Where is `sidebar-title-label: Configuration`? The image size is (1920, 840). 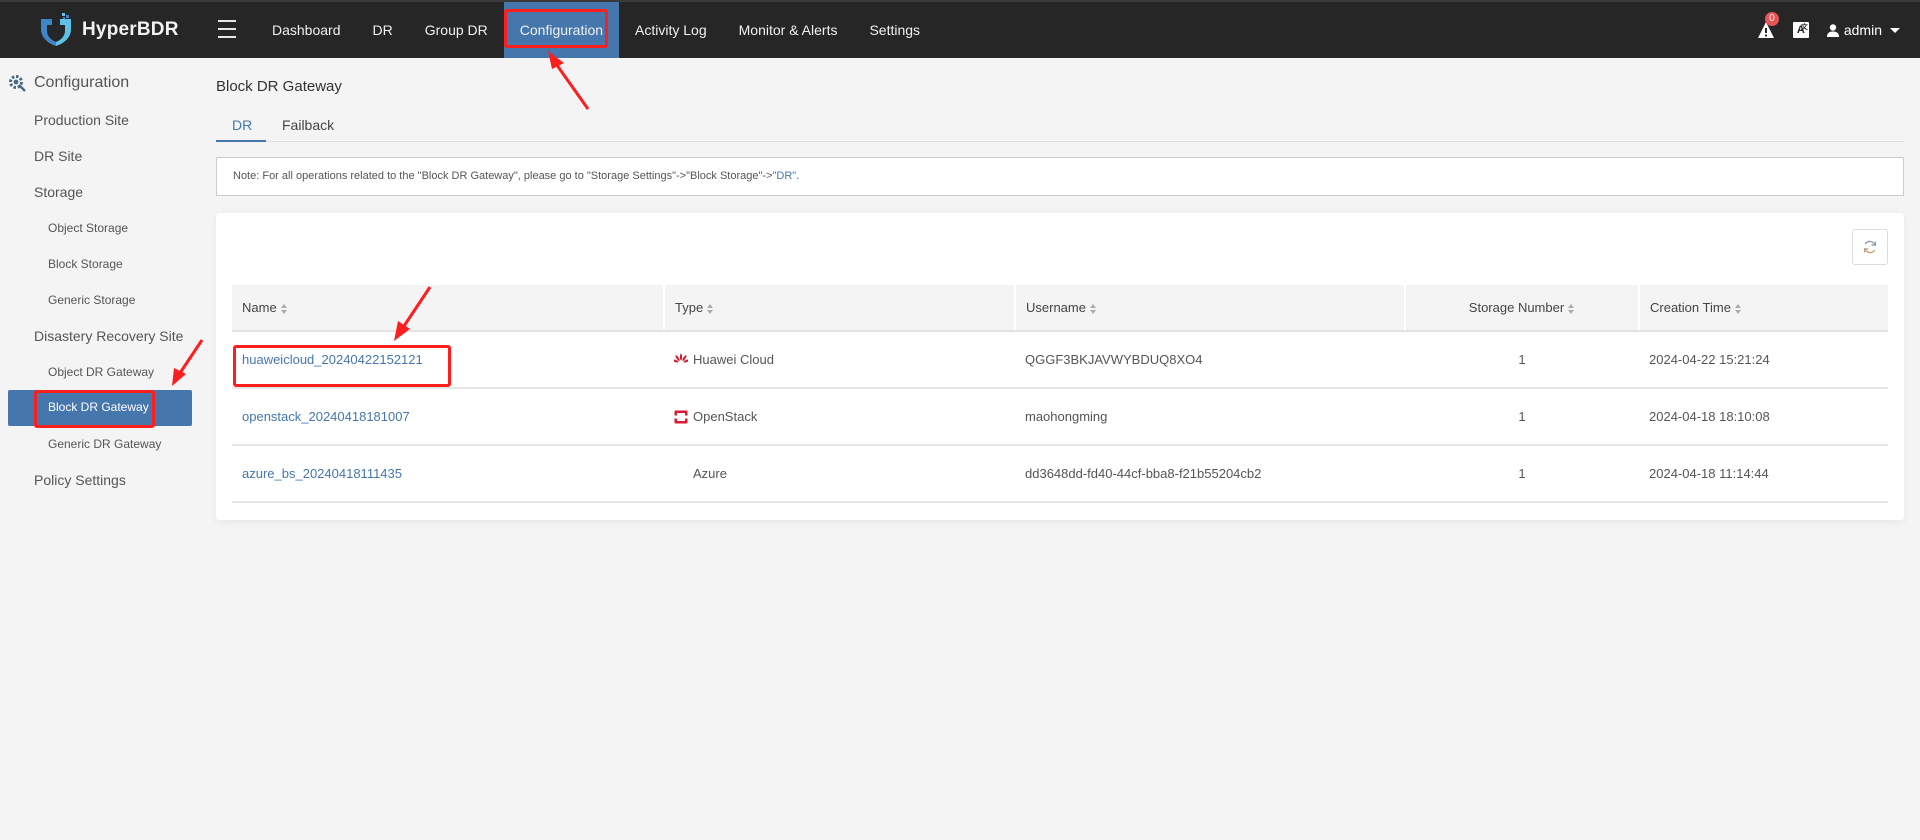
sidebar-title-label: Configuration is located at coordinates (82, 82).